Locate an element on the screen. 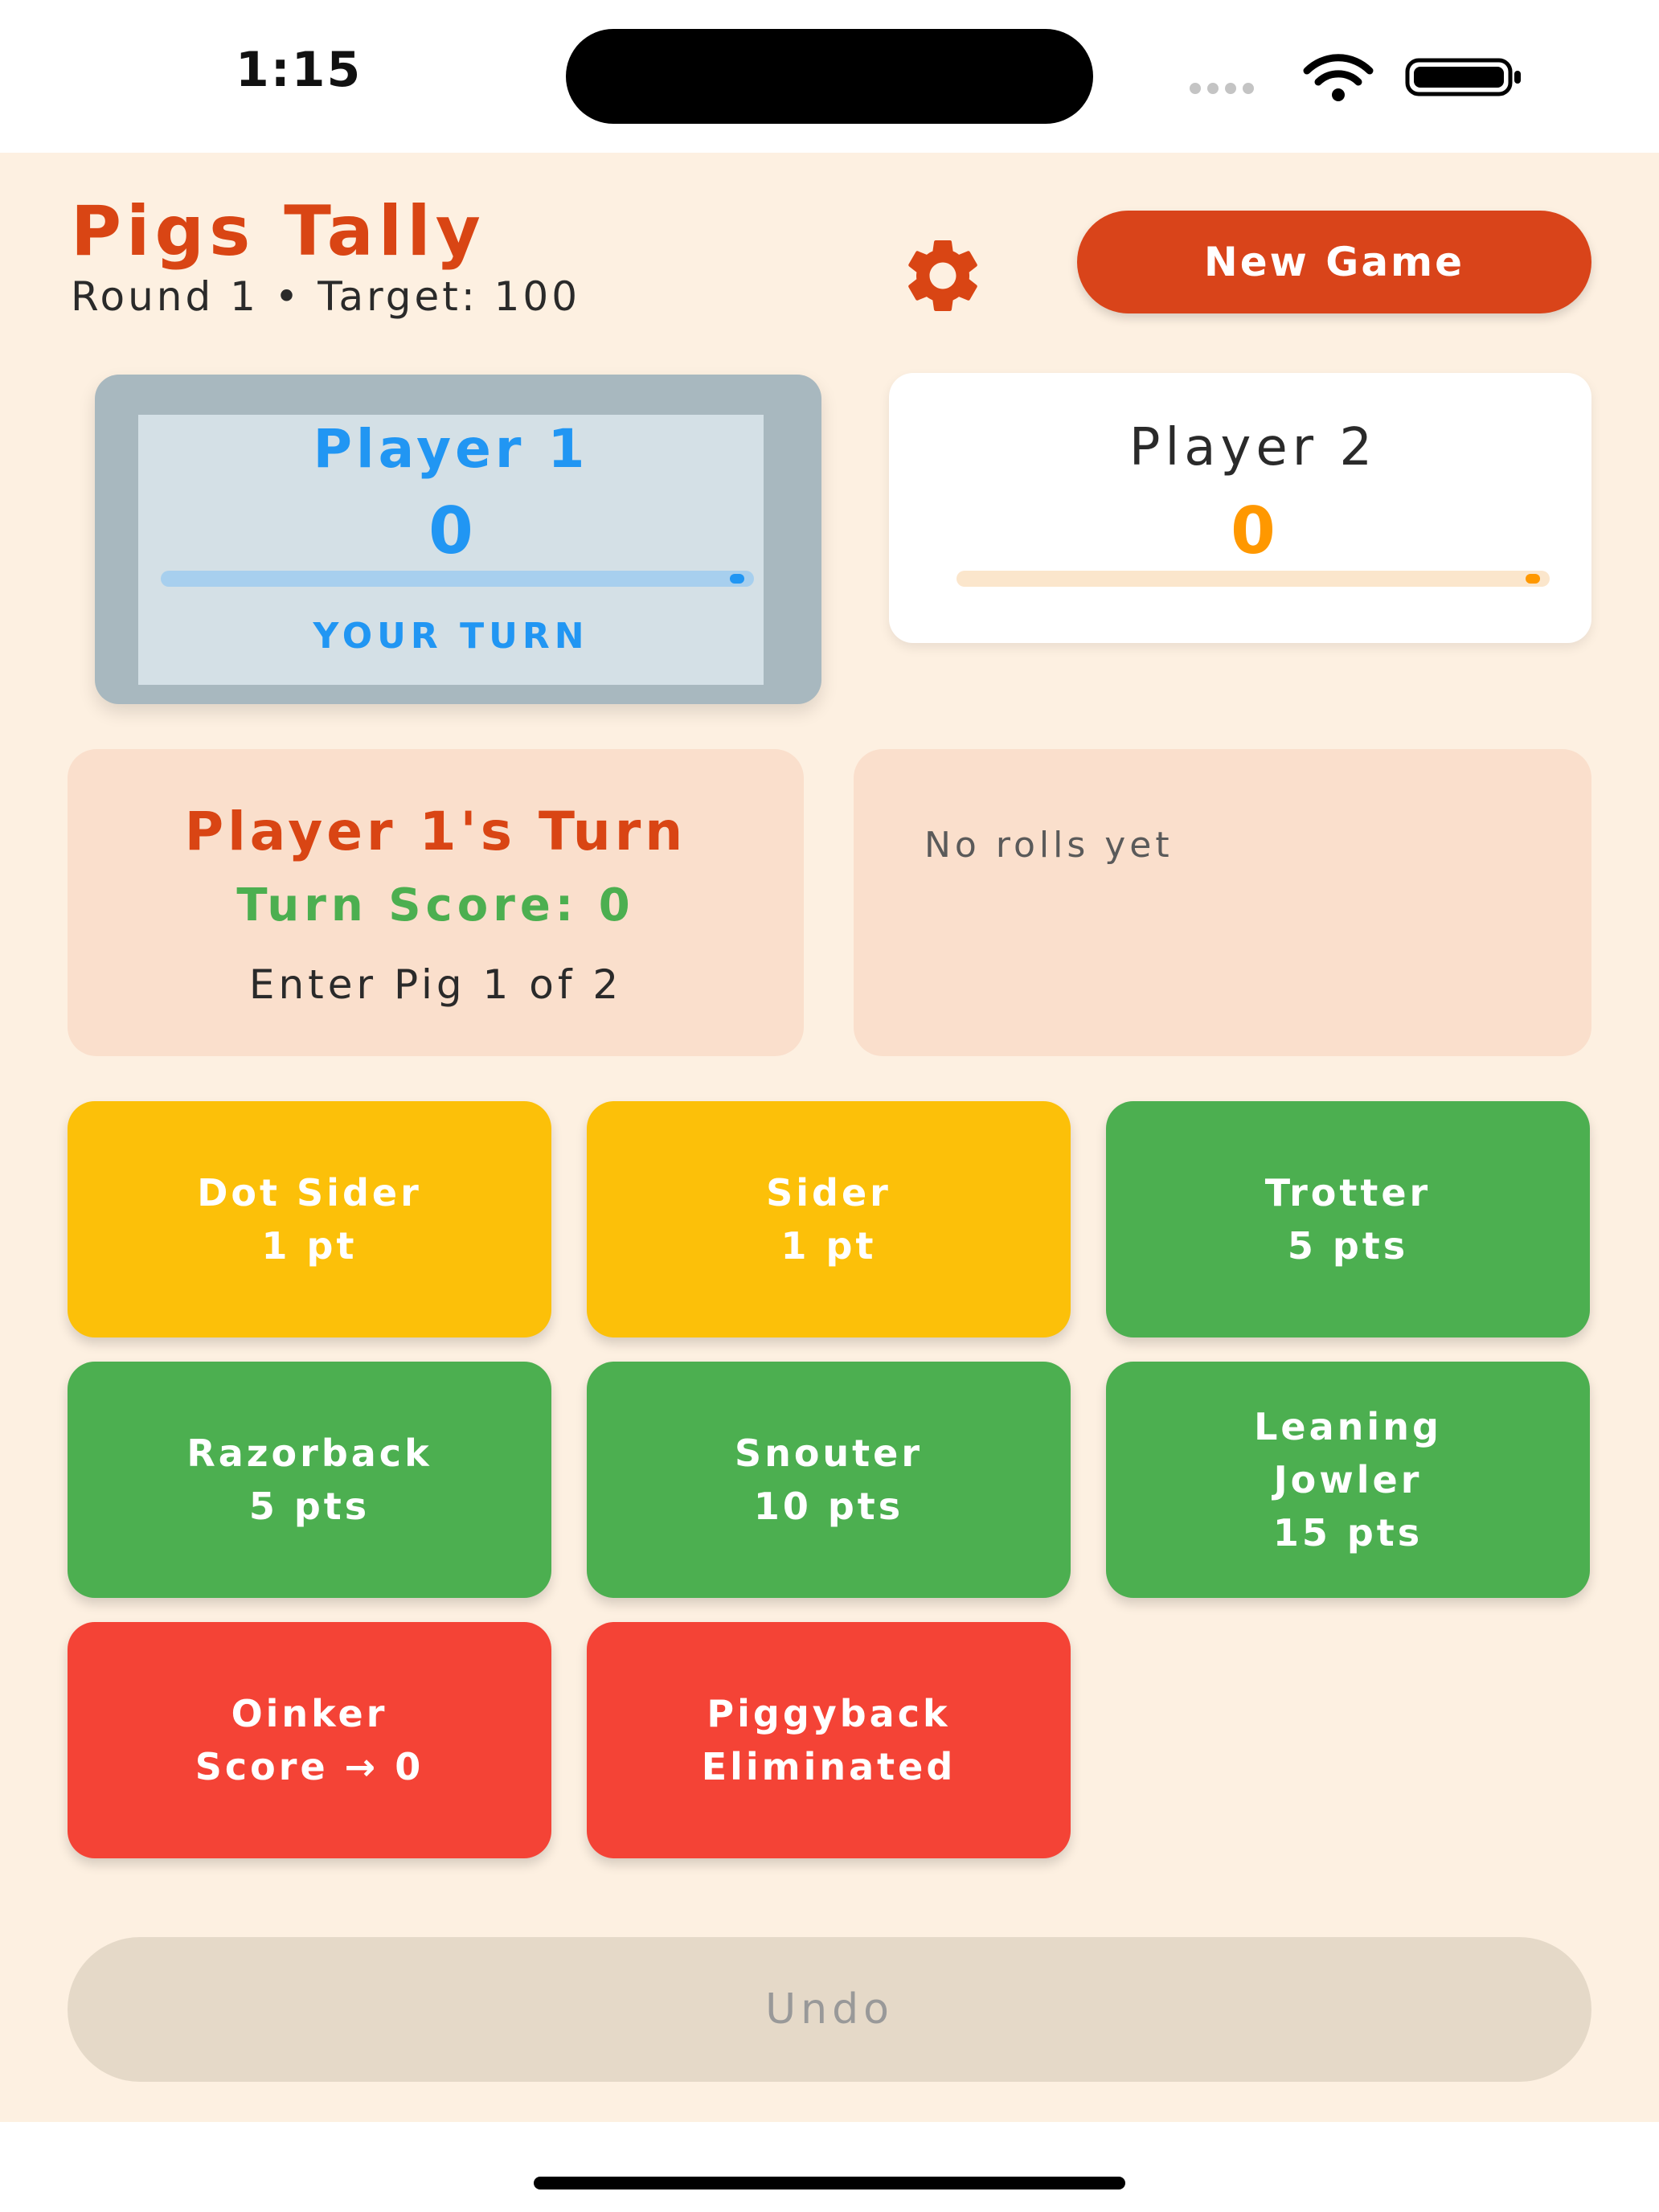  roll-button-label: Razorback is located at coordinates (309, 1453).